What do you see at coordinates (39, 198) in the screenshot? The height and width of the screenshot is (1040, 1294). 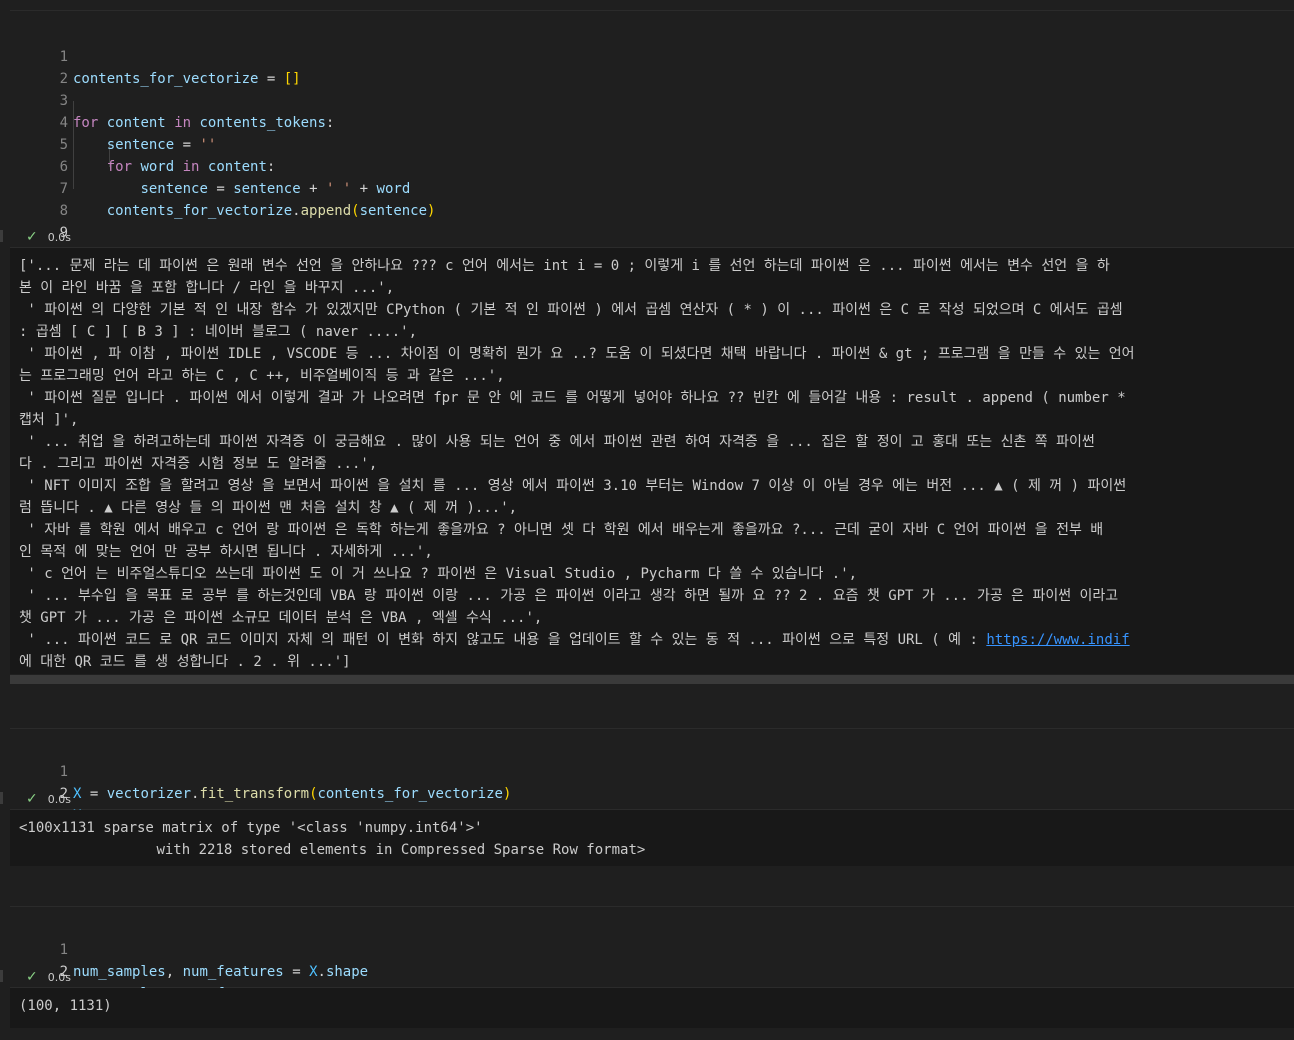 I see `code-line: 8` at bounding box center [39, 198].